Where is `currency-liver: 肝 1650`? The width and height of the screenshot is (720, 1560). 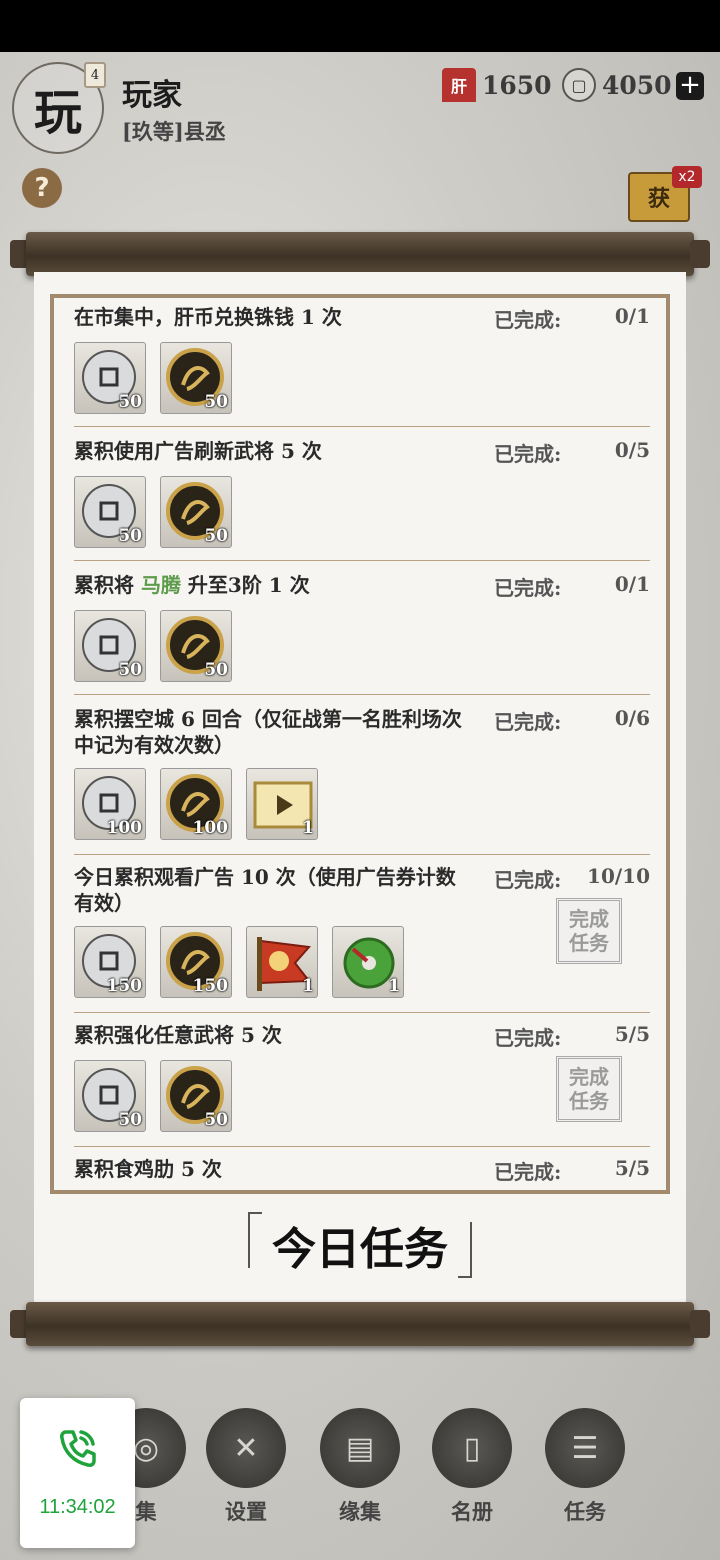 currency-liver: 肝 1650 is located at coordinates (497, 85).